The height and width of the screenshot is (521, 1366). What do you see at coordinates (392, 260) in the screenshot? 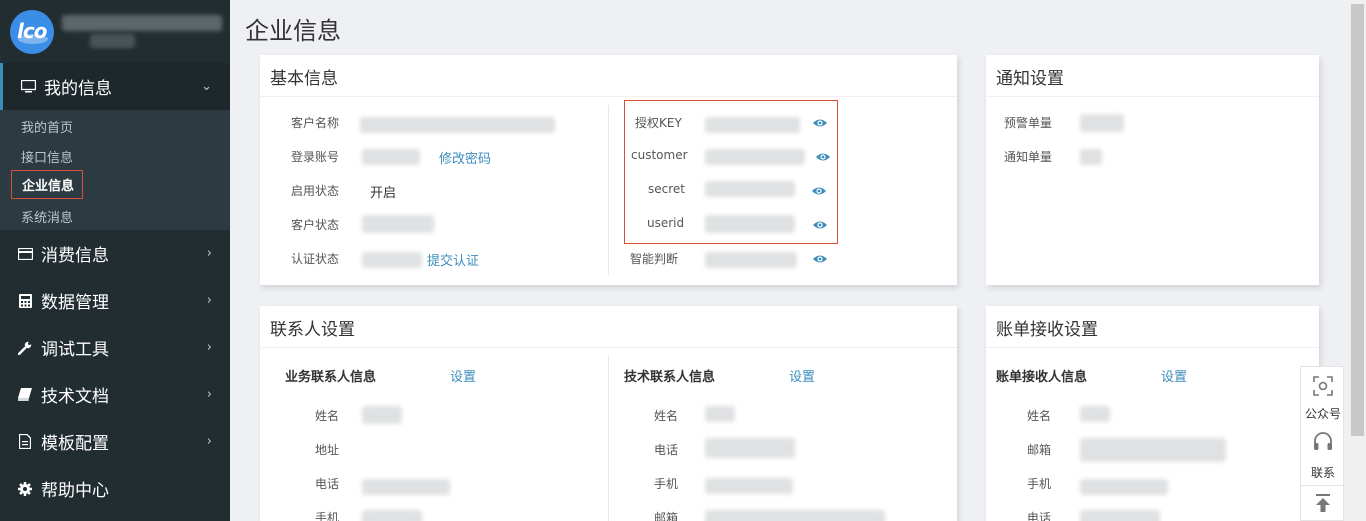
I see `cert-status-value-redacted` at bounding box center [392, 260].